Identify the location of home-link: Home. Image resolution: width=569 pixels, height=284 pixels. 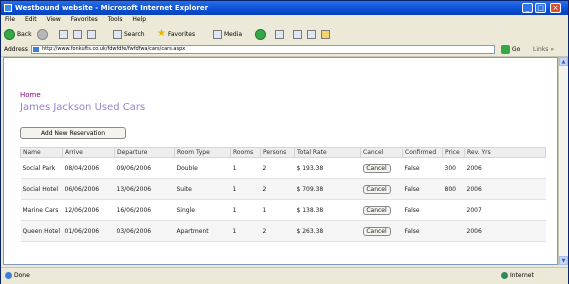
(30, 95).